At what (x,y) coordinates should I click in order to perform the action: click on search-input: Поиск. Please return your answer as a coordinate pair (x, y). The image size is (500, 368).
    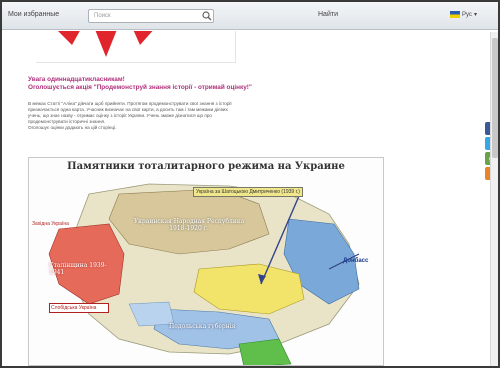
    Looking at the image, I should click on (151, 16).